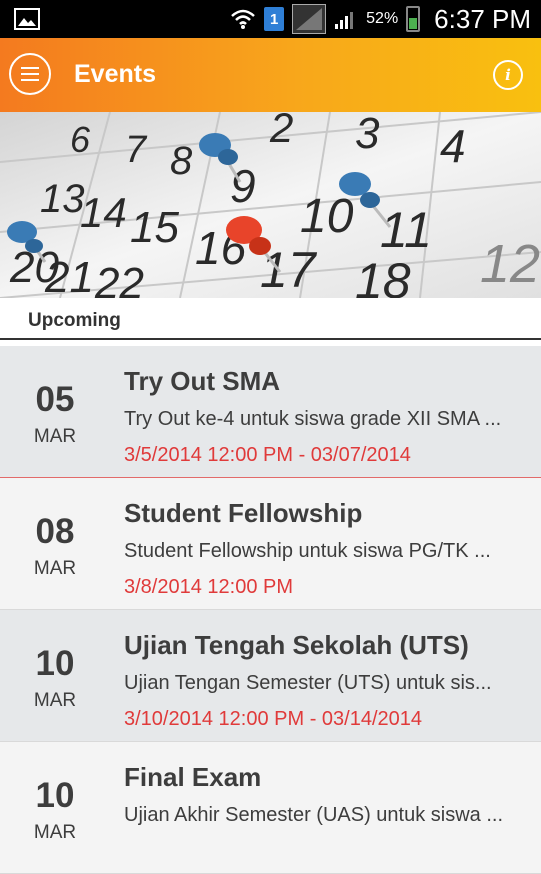 The image size is (541, 874). I want to click on svg-text: 4, so click(453, 146).